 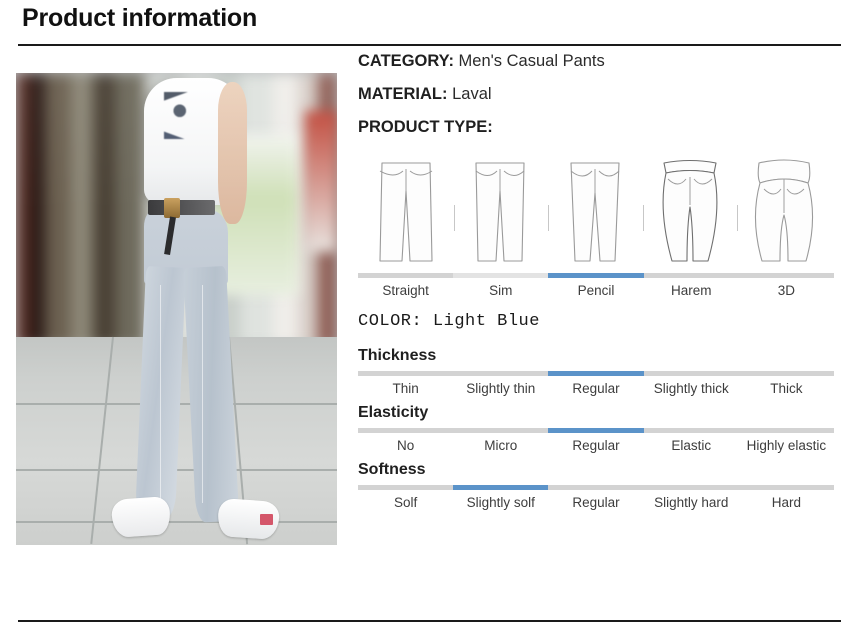 I want to click on product-type-icon-sim, so click(x=502, y=208).